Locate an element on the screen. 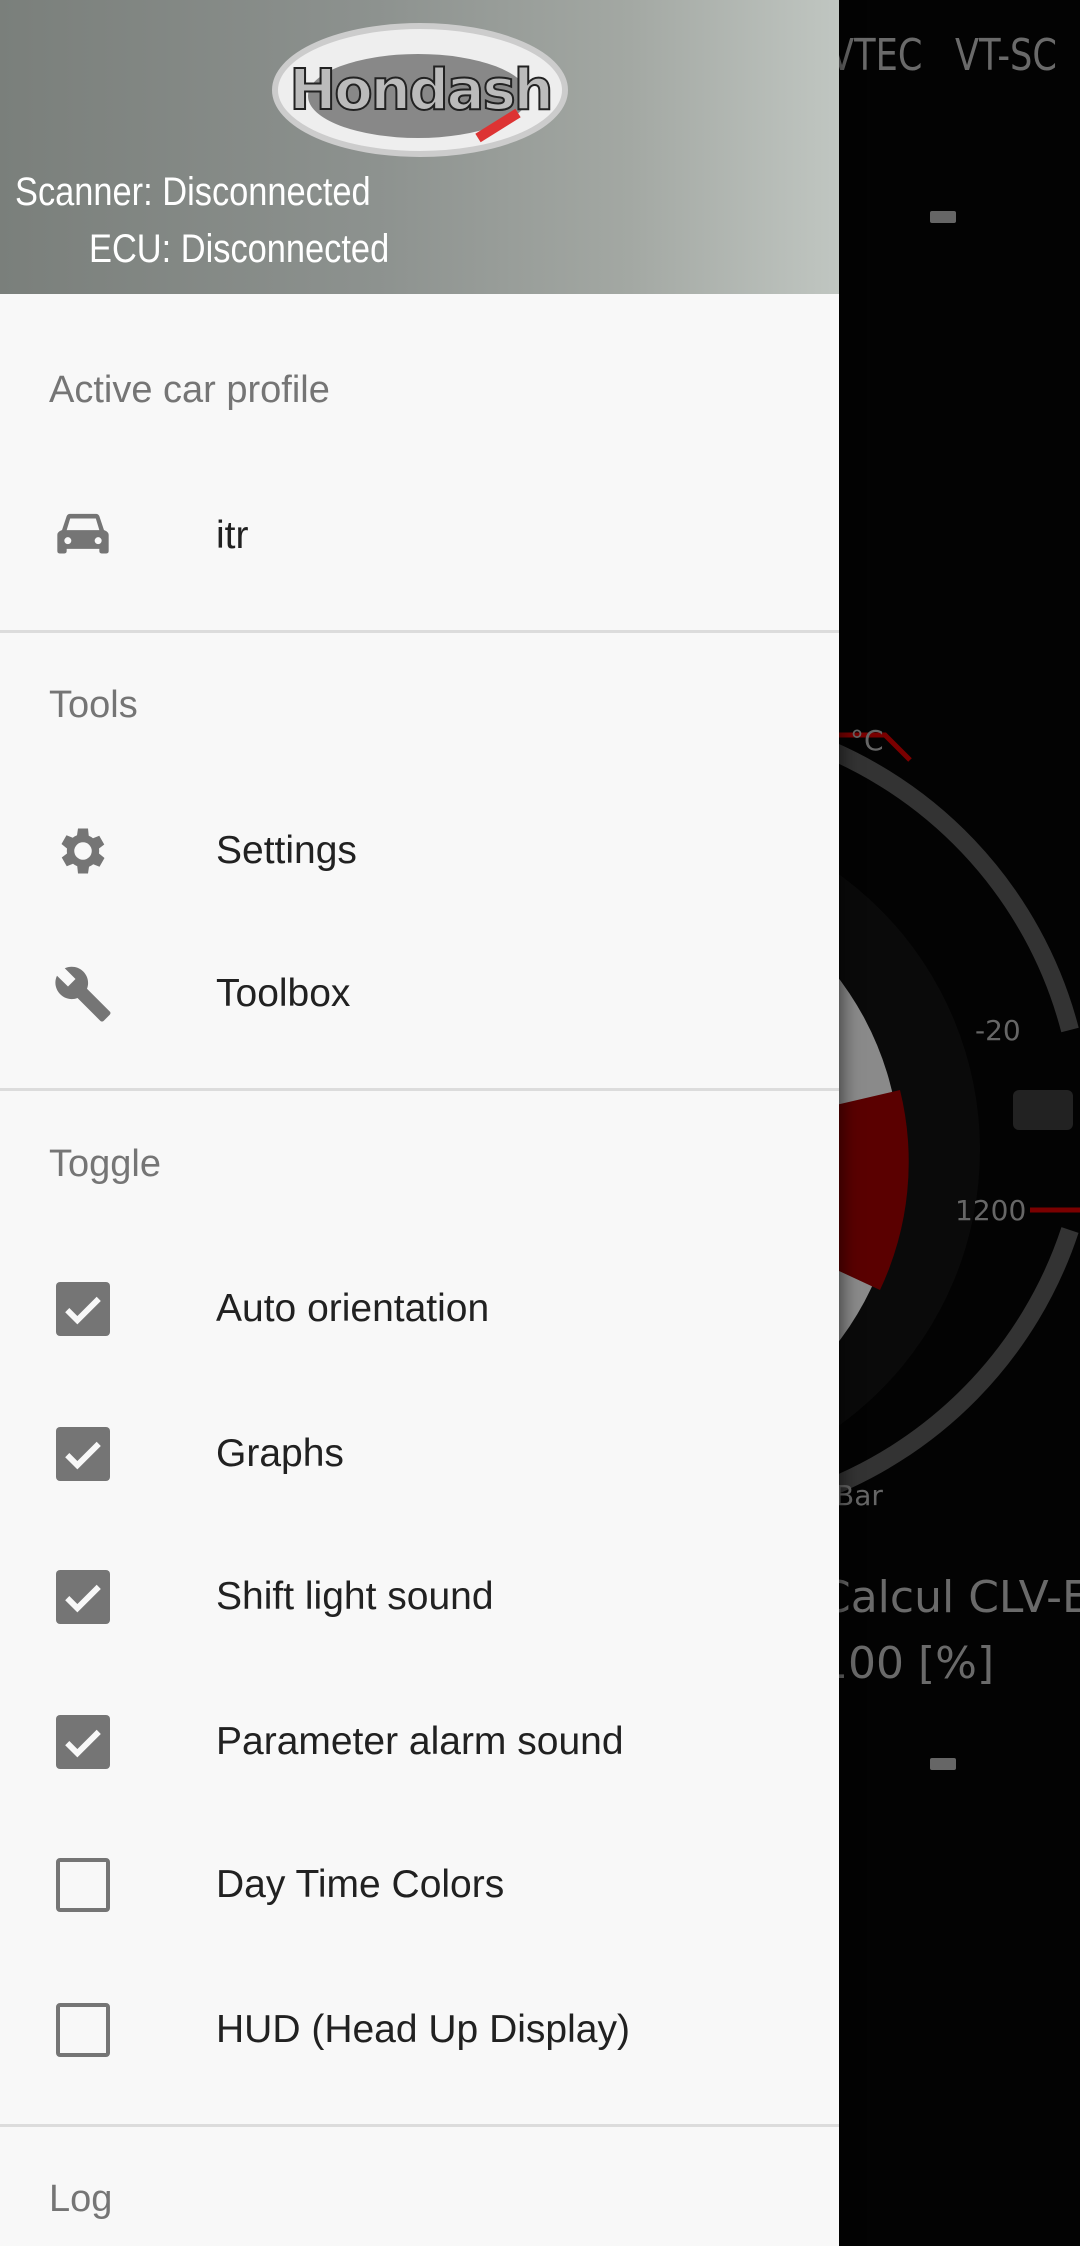 This screenshot has width=1080, height=2246. toggle-shift-light-sound: Shift light sound is located at coordinates (419, 1597).